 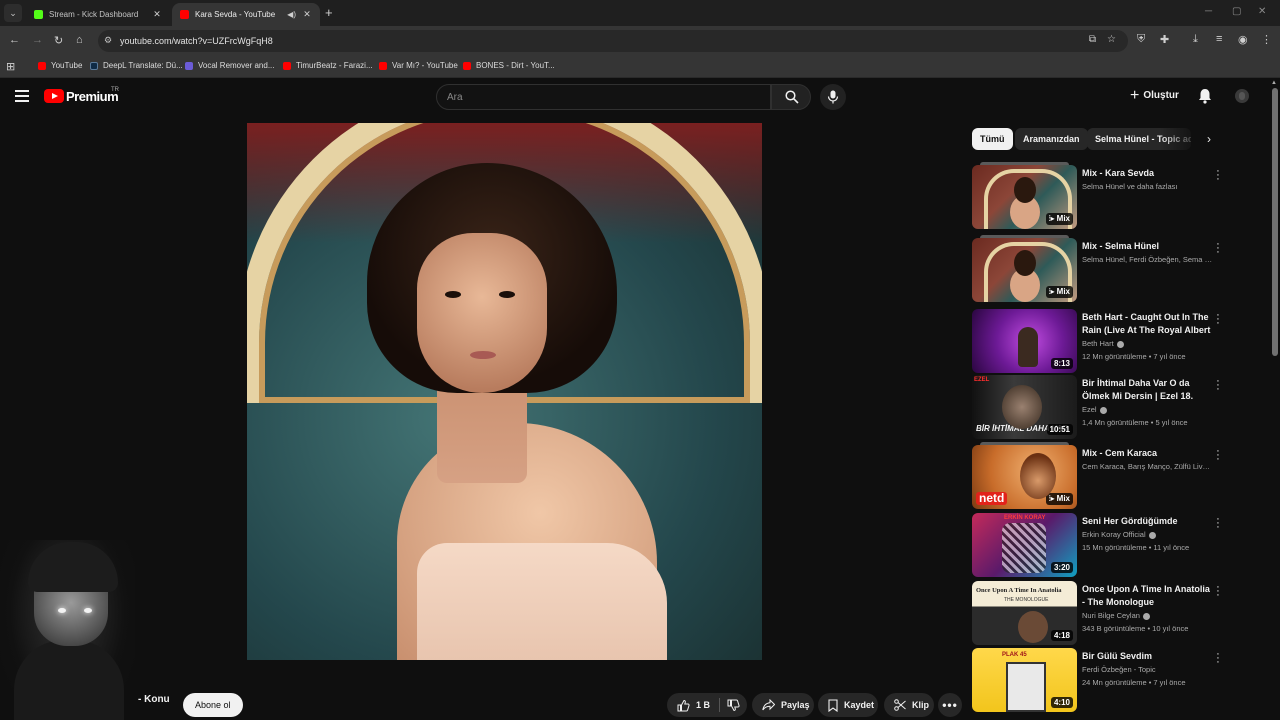 I want to click on channel-line: Selma Hünel ve daha fazlası, so click(x=1148, y=186).